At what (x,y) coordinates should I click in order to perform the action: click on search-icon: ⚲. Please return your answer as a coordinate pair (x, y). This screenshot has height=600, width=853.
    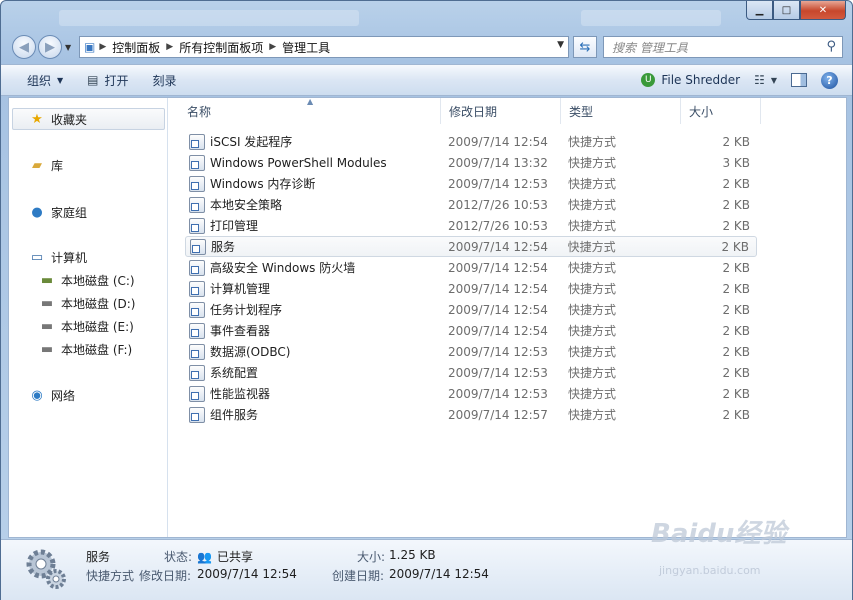
    Looking at the image, I should click on (831, 46).